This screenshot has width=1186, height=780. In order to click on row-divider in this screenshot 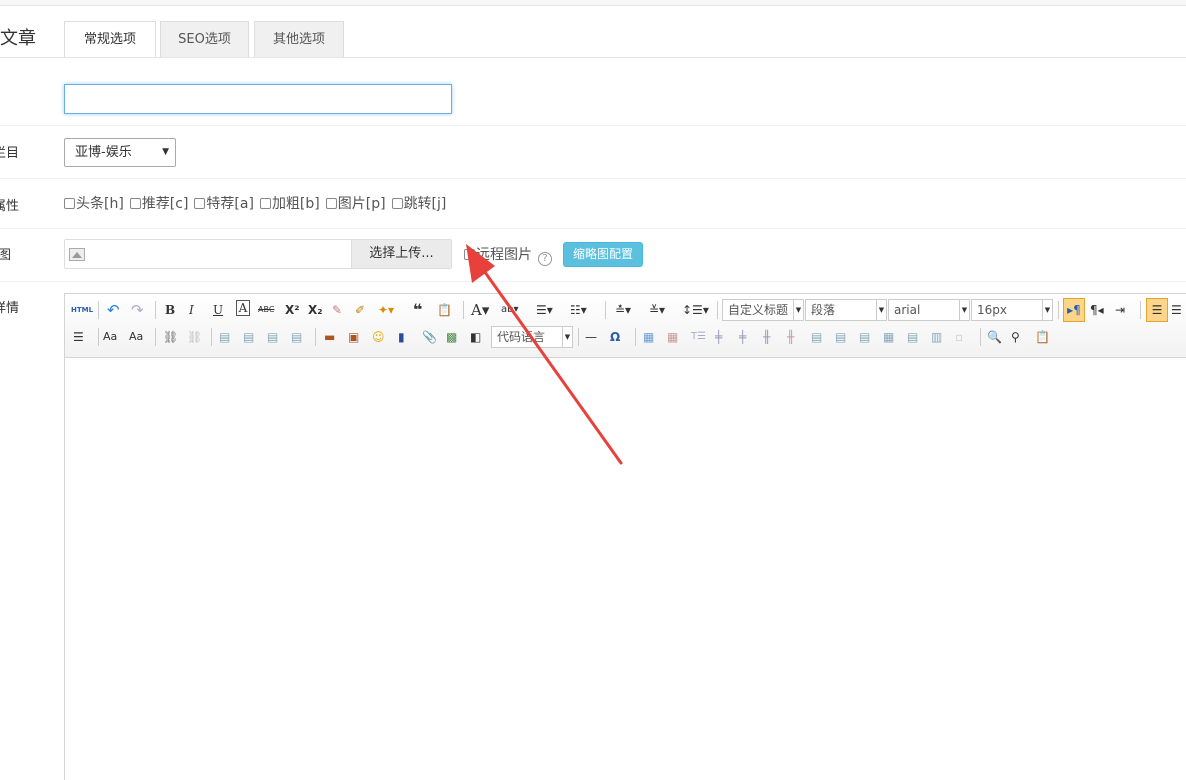, I will do `click(593, 178)`.